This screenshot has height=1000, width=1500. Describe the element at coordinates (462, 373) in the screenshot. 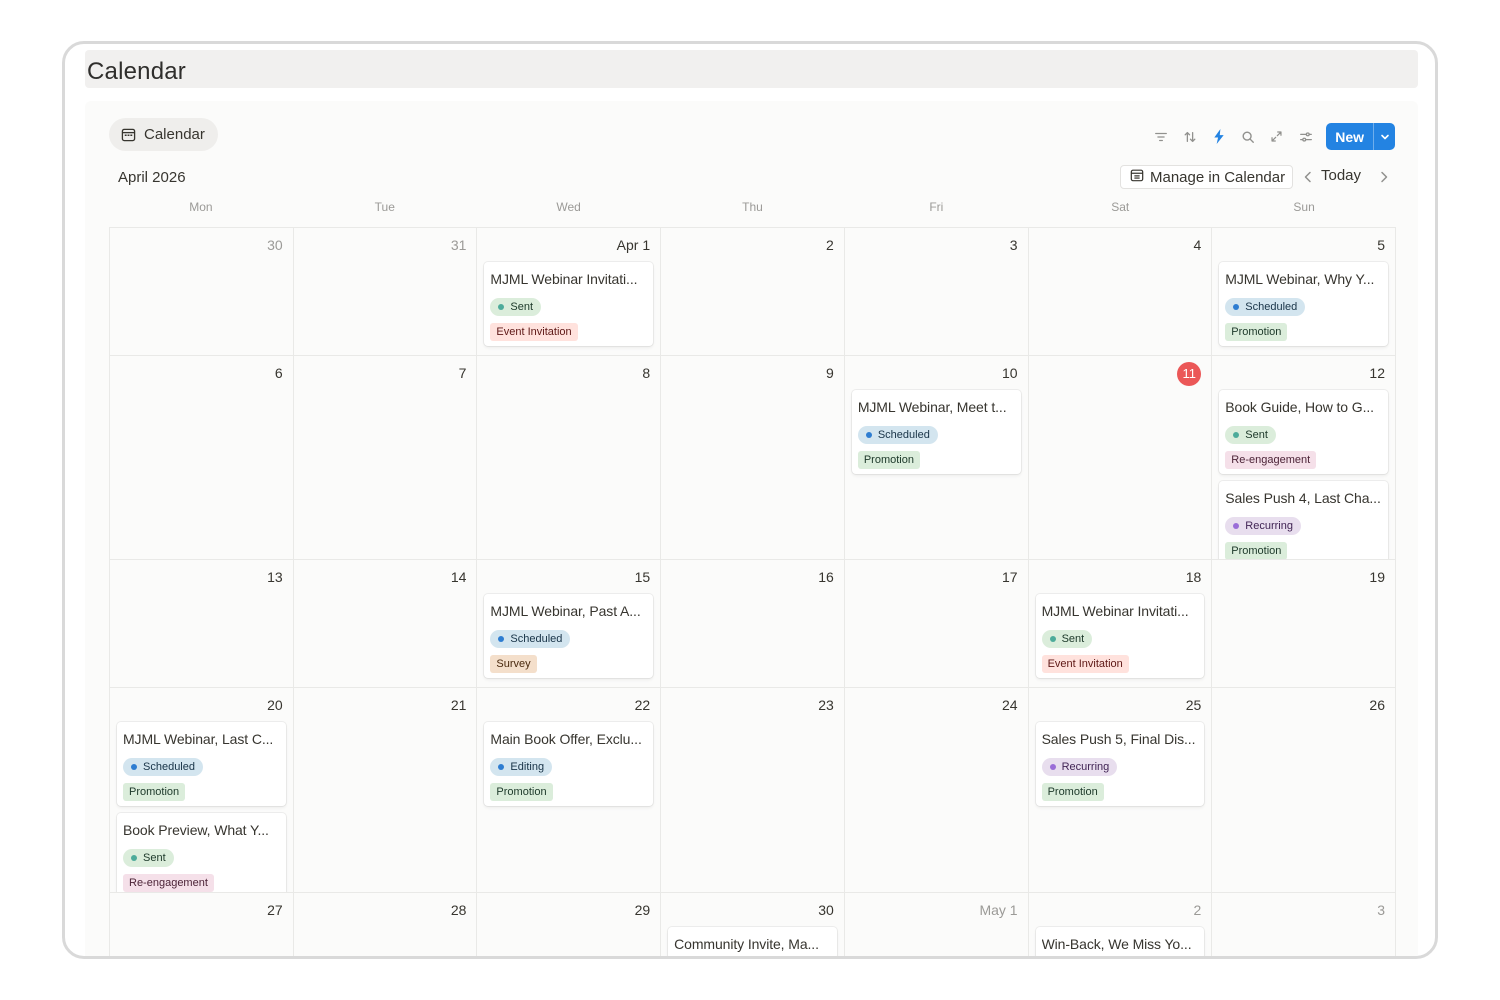

I see `day-number: 7` at that location.